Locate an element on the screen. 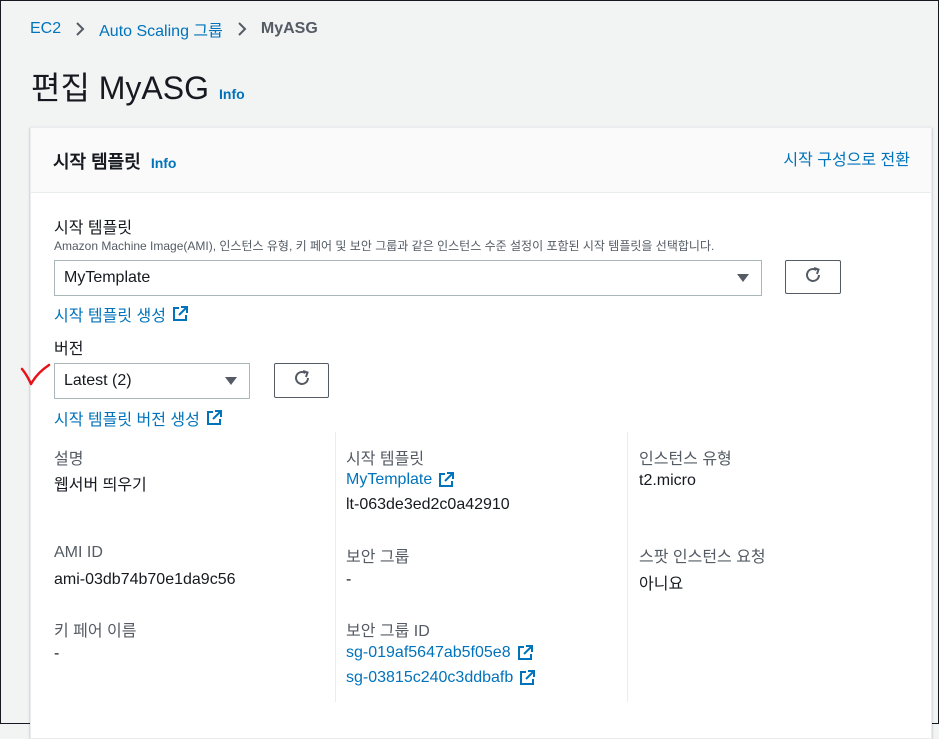 This screenshot has height=739, width=939. security-group-id-link: sg-03815c240c3ddbafb is located at coordinates (441, 678).